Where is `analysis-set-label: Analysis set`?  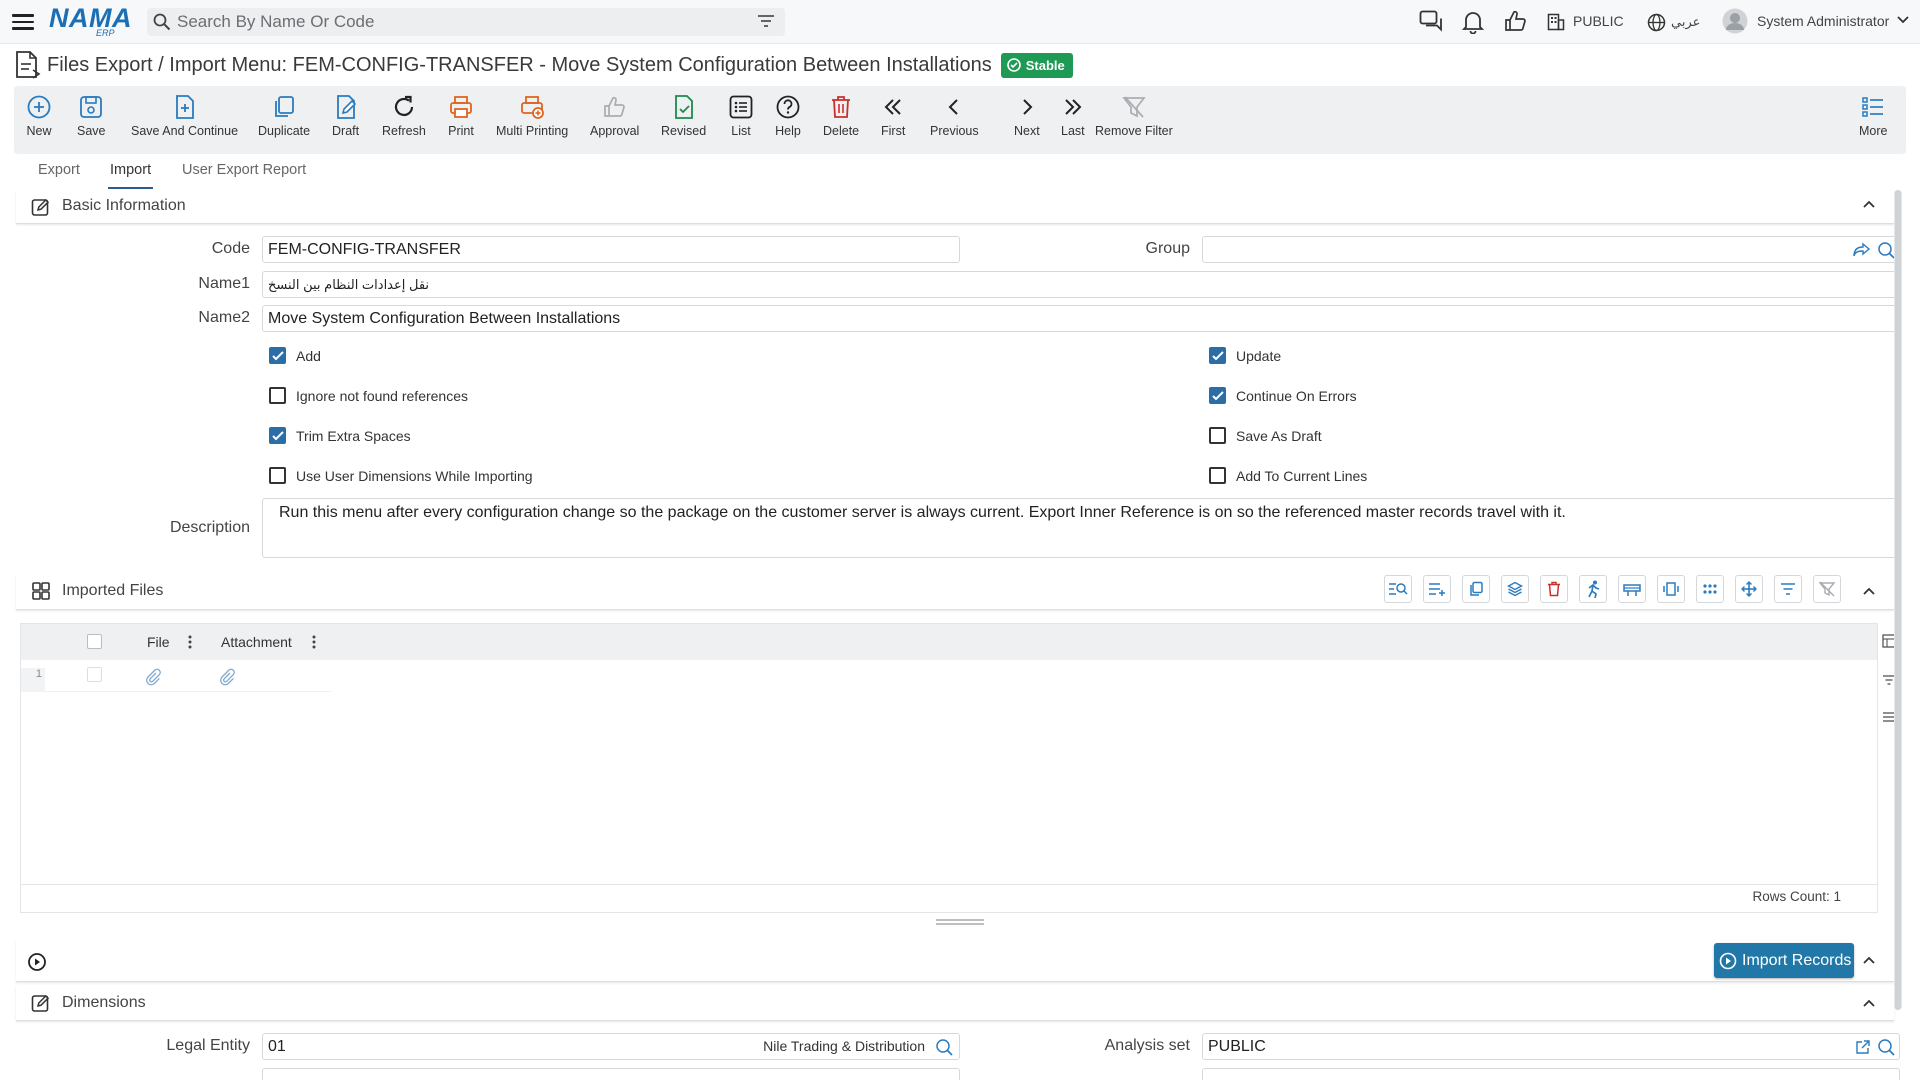
analysis-set-label: Analysis set is located at coordinates (1147, 1045).